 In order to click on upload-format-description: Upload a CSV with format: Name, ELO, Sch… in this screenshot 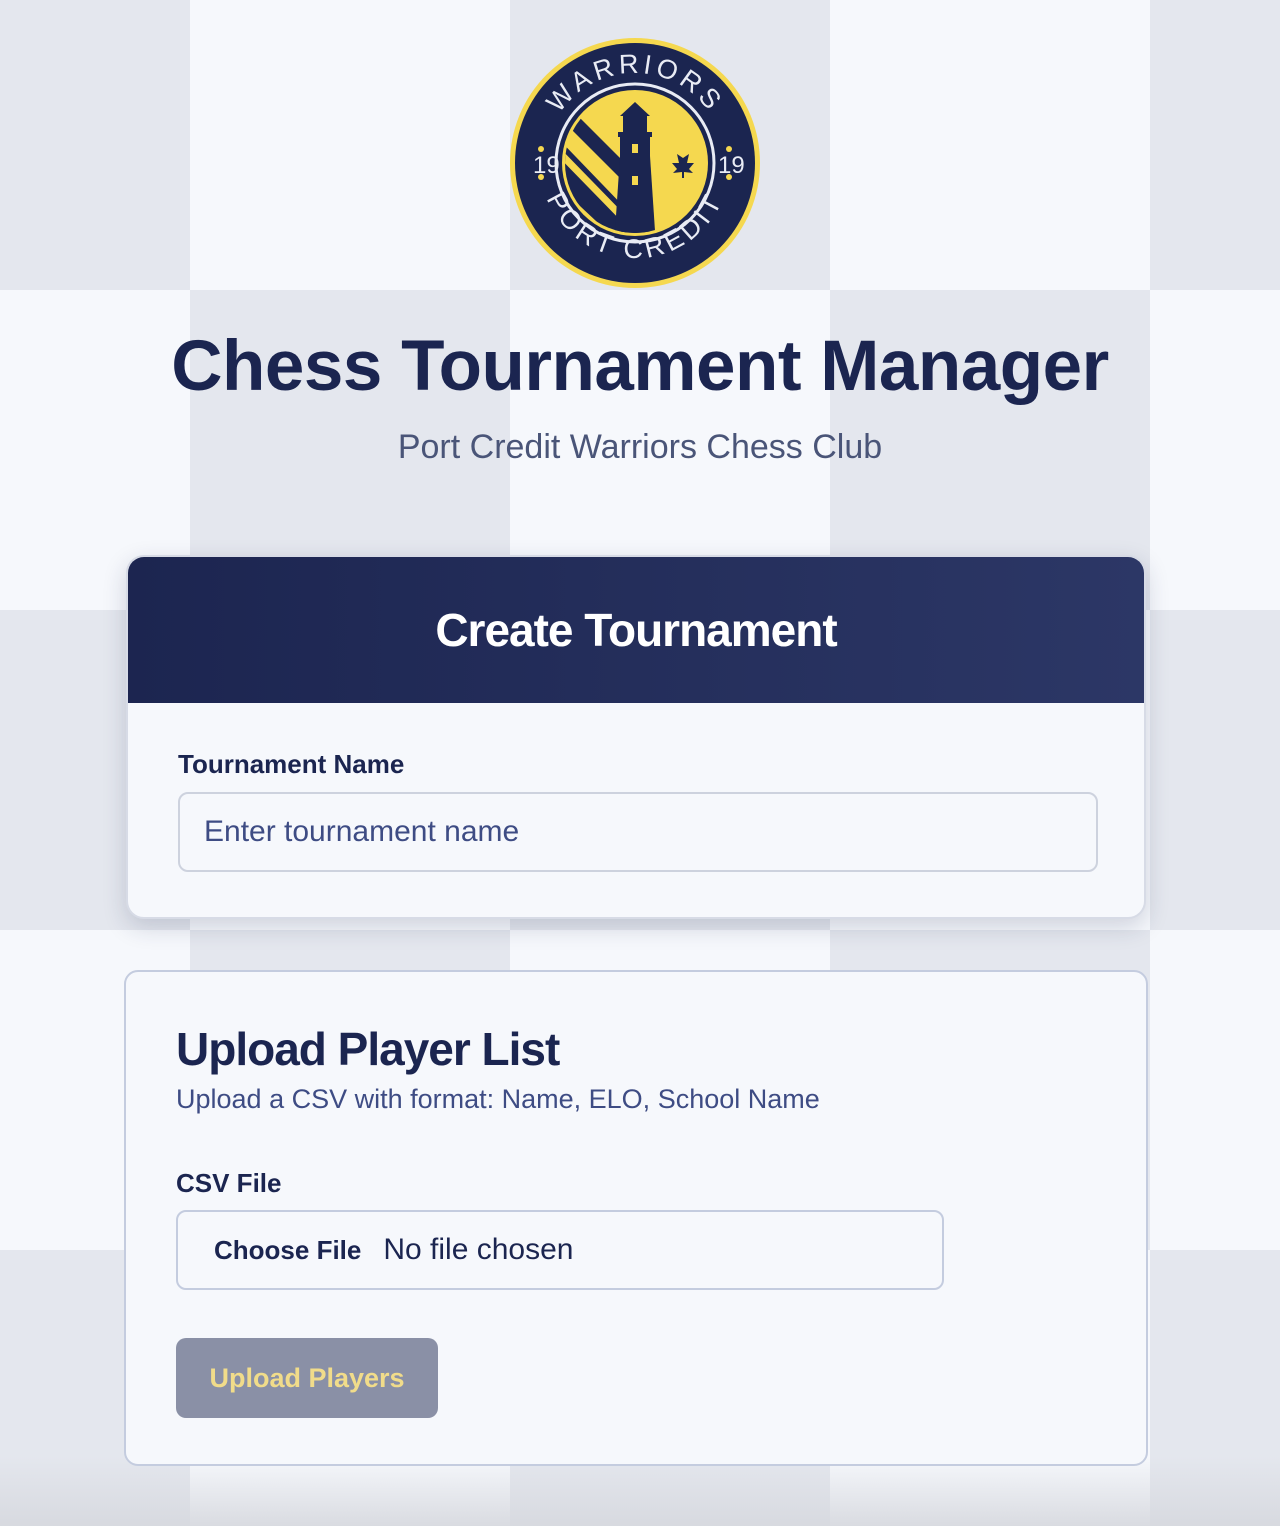, I will do `click(498, 1099)`.